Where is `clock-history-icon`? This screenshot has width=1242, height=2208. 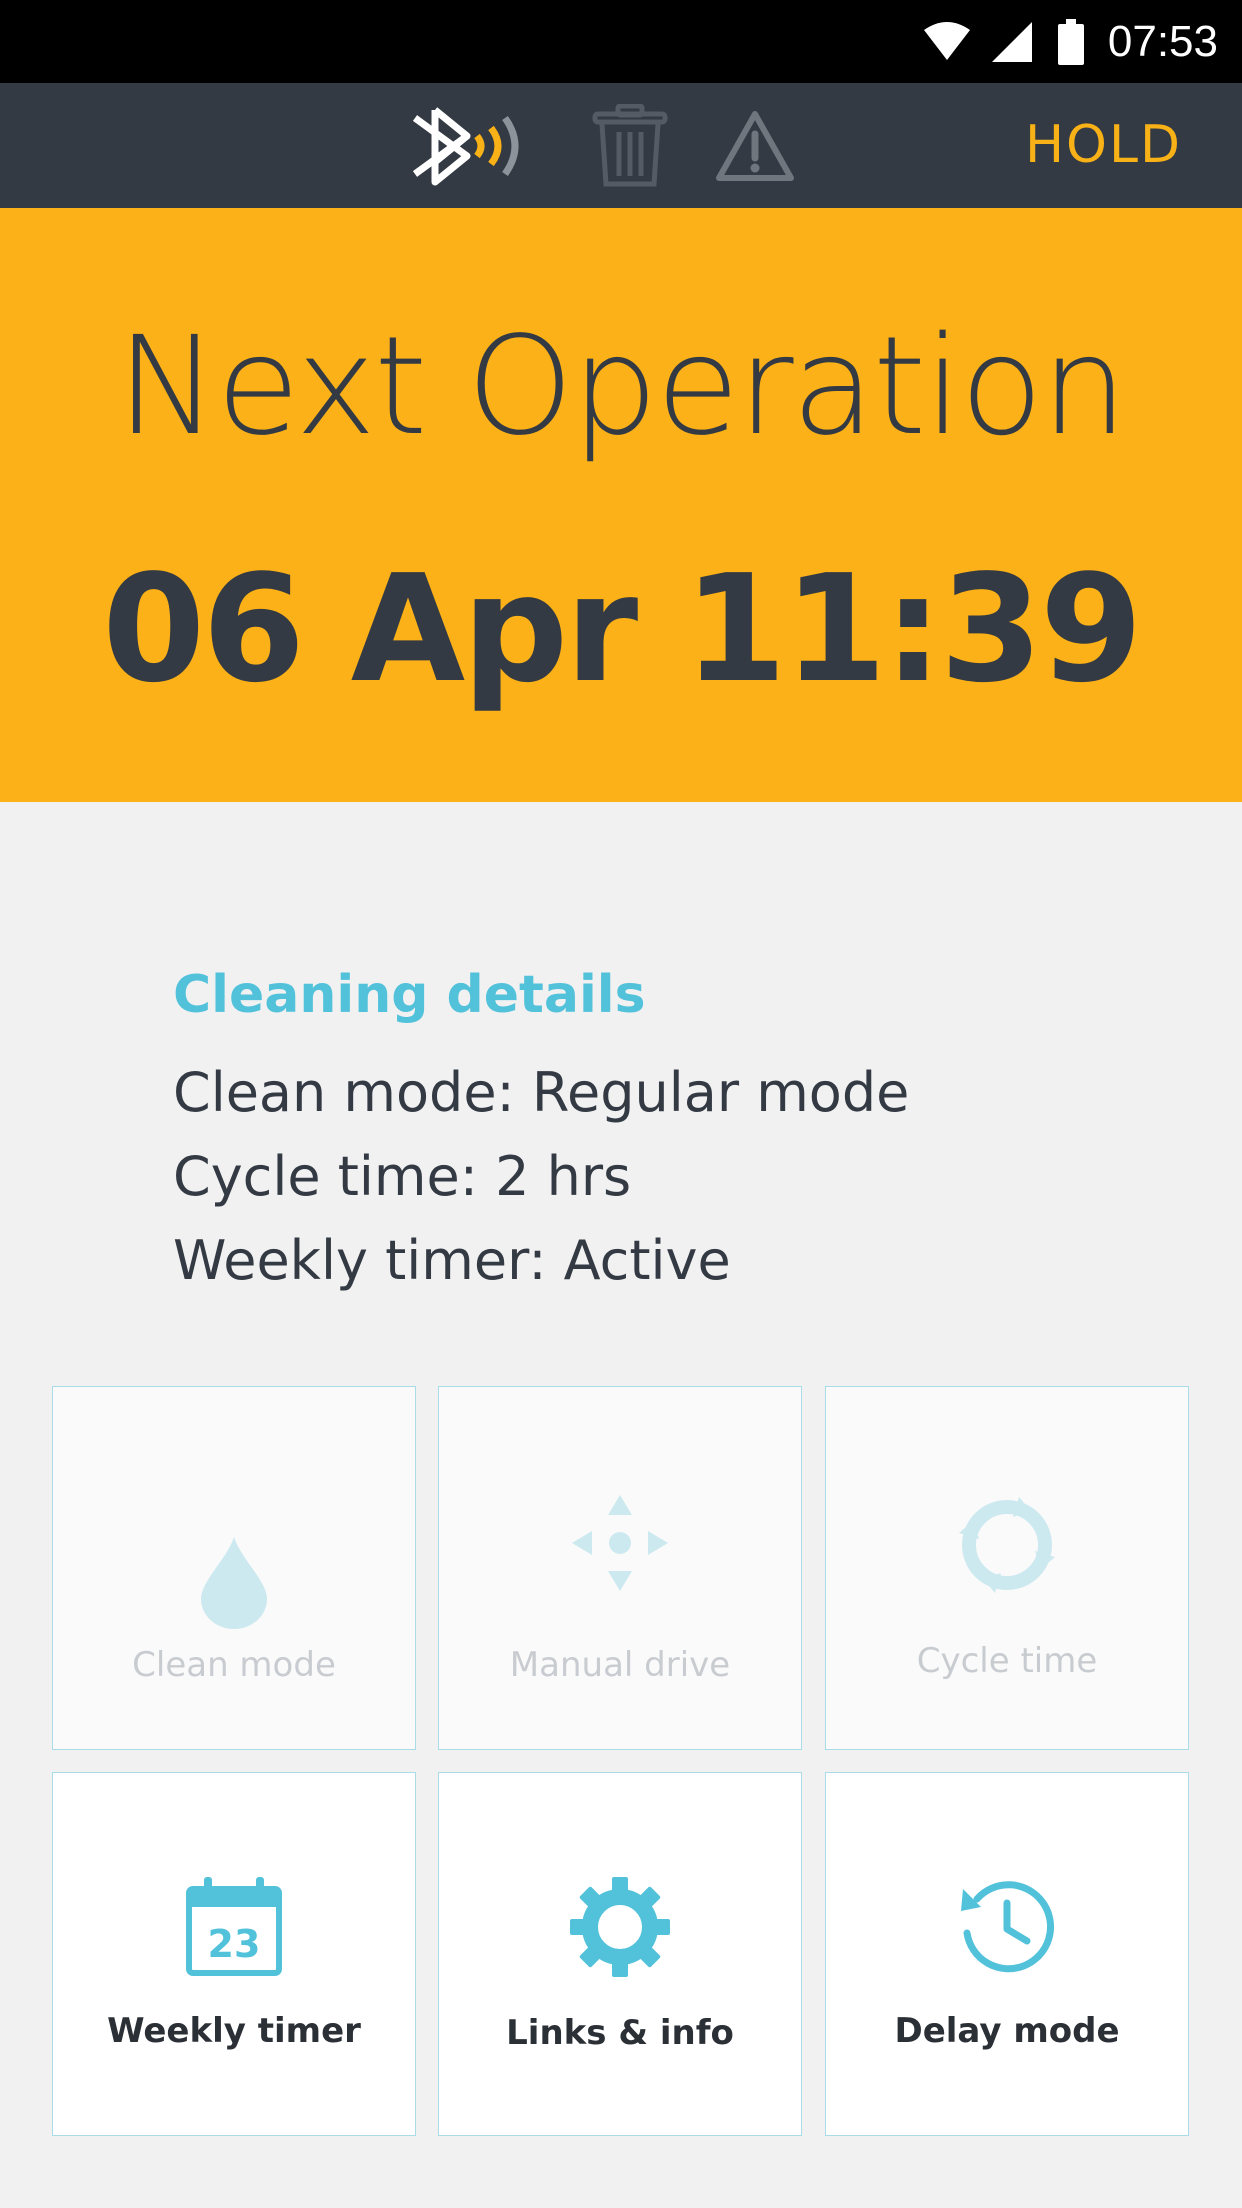
clock-history-icon is located at coordinates (1007, 1927).